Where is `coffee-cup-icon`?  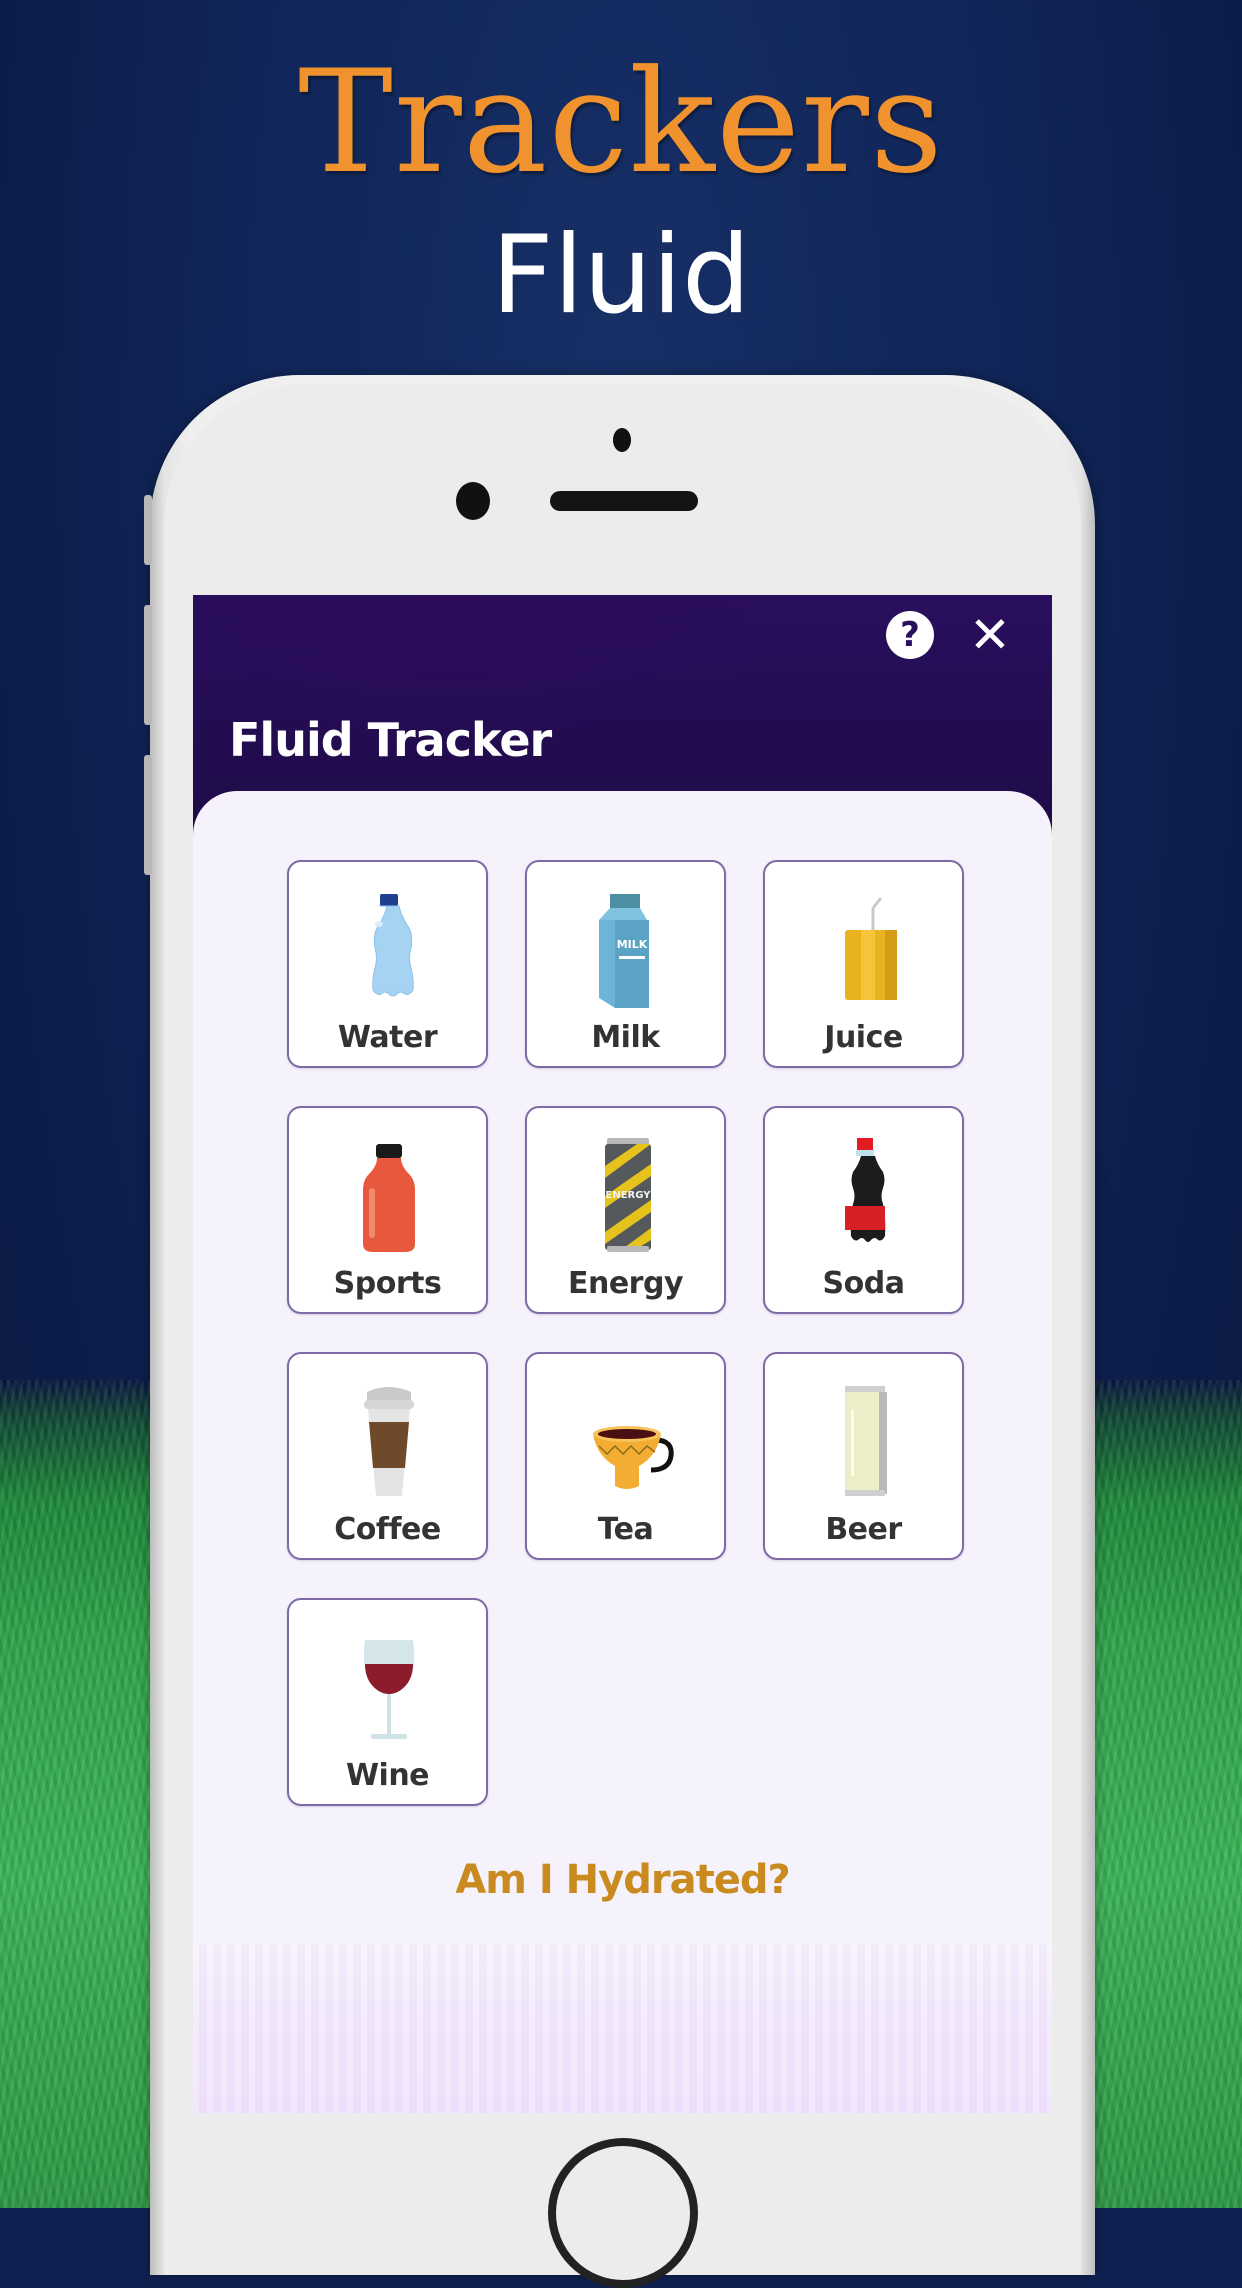 coffee-cup-icon is located at coordinates (389, 1441).